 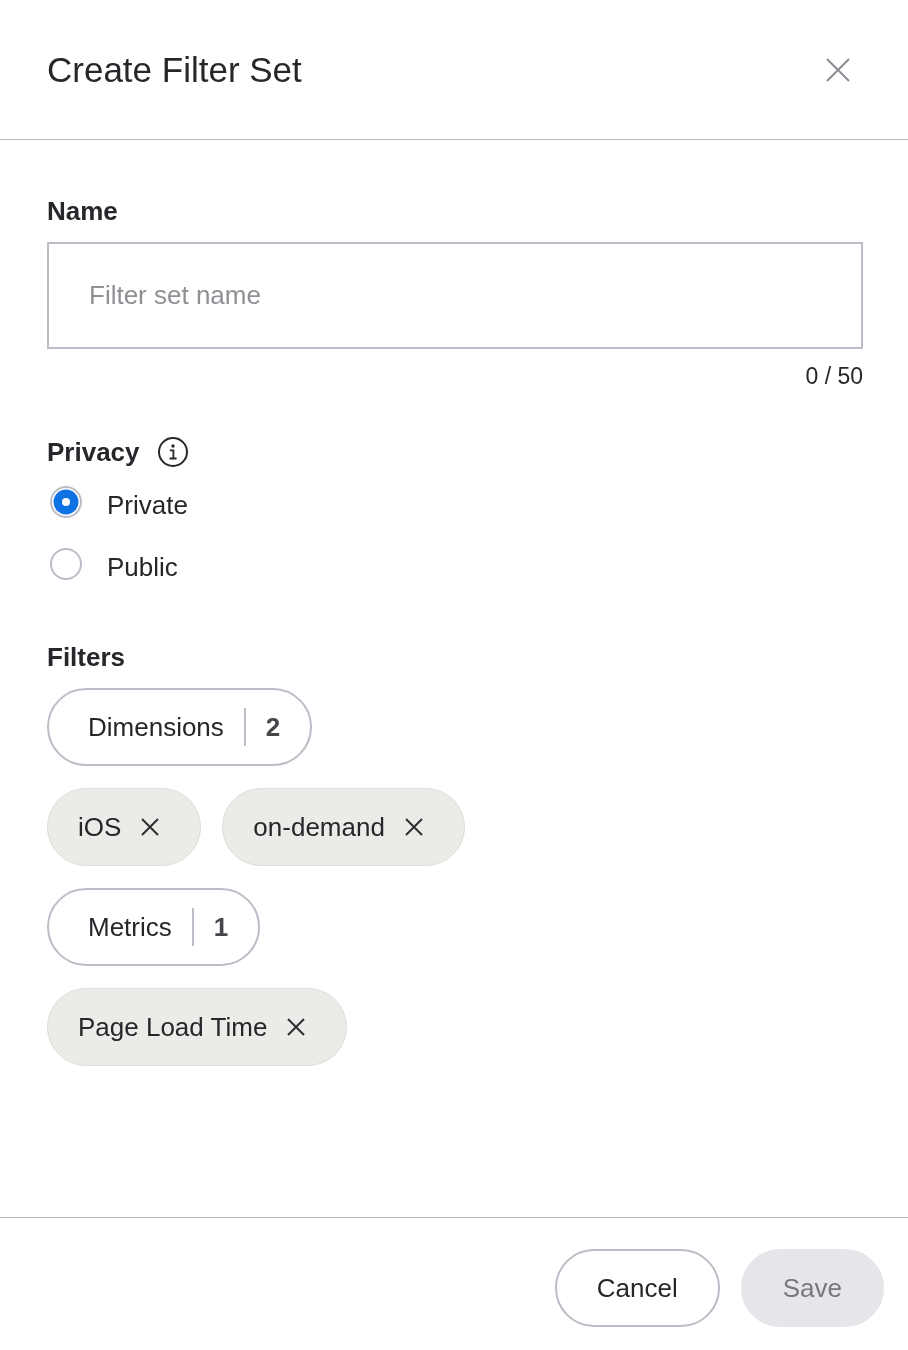 What do you see at coordinates (637, 1288) in the screenshot?
I see `cancel-button: Cancel` at bounding box center [637, 1288].